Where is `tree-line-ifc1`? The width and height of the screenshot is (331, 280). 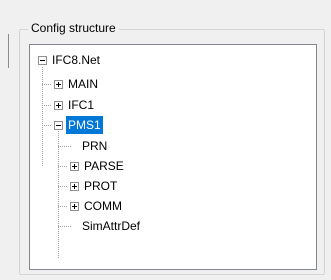
tree-line-ifc1 is located at coordinates (47, 105).